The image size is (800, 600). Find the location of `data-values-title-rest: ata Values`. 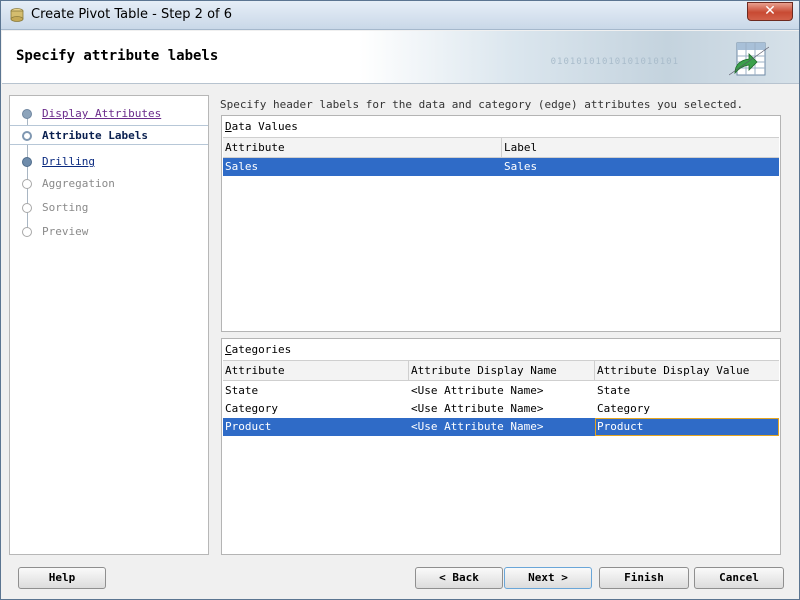

data-values-title-rest: ata Values is located at coordinates (264, 126).